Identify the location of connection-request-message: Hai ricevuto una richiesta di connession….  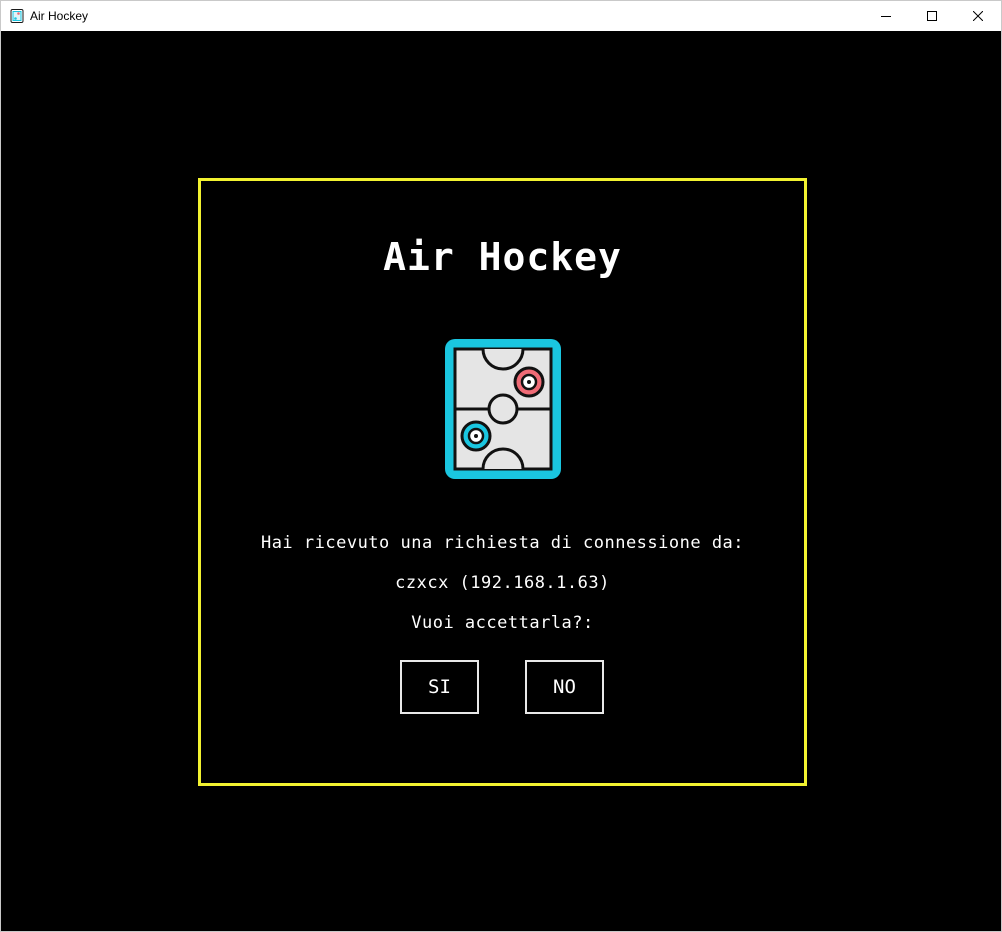
(502, 543).